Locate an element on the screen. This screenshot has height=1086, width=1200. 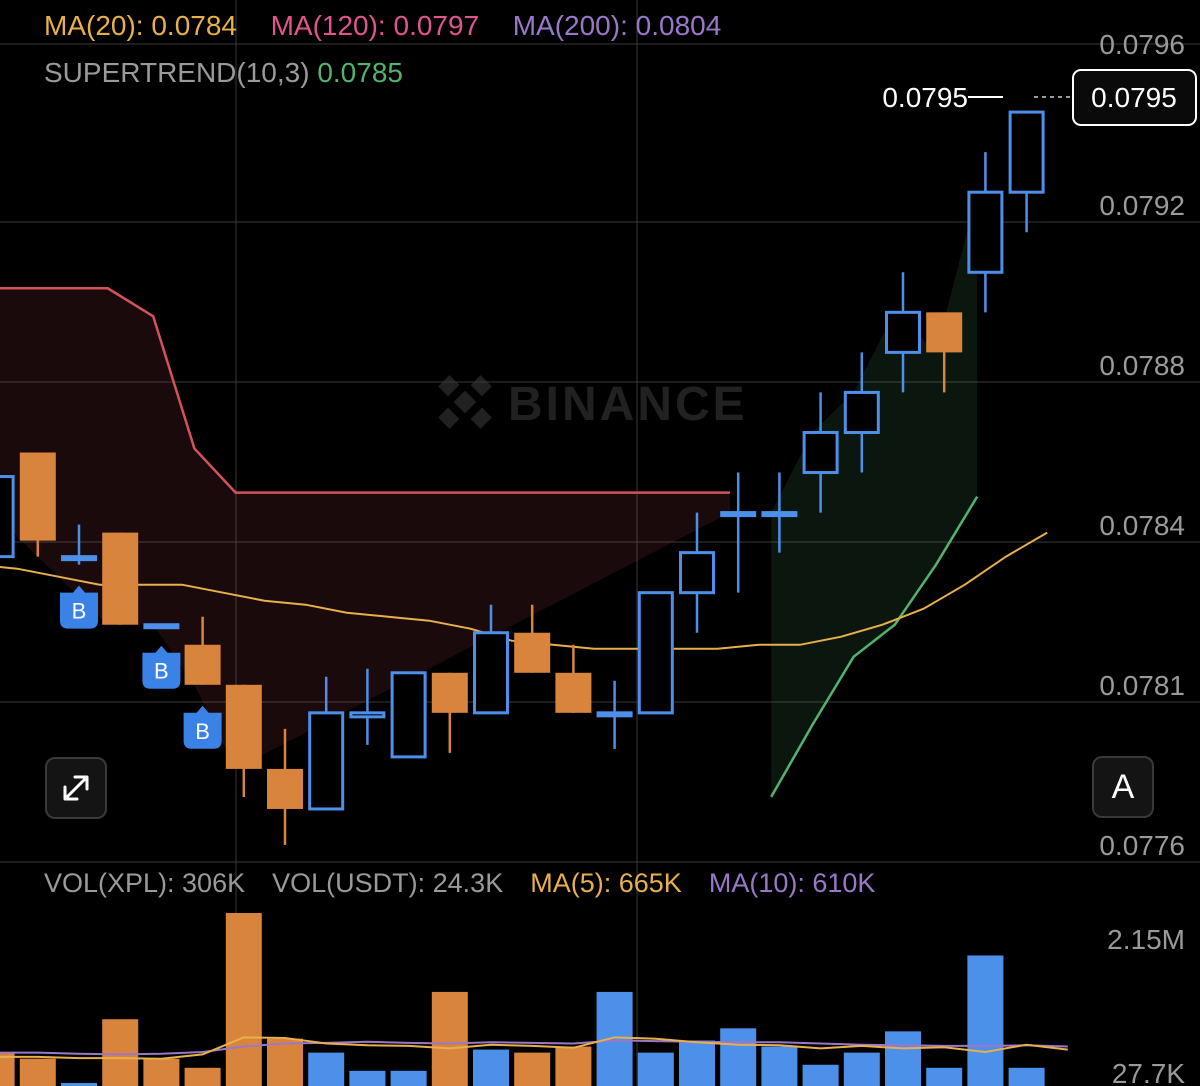
ma20-label: MA(20): is located at coordinates (98, 25).